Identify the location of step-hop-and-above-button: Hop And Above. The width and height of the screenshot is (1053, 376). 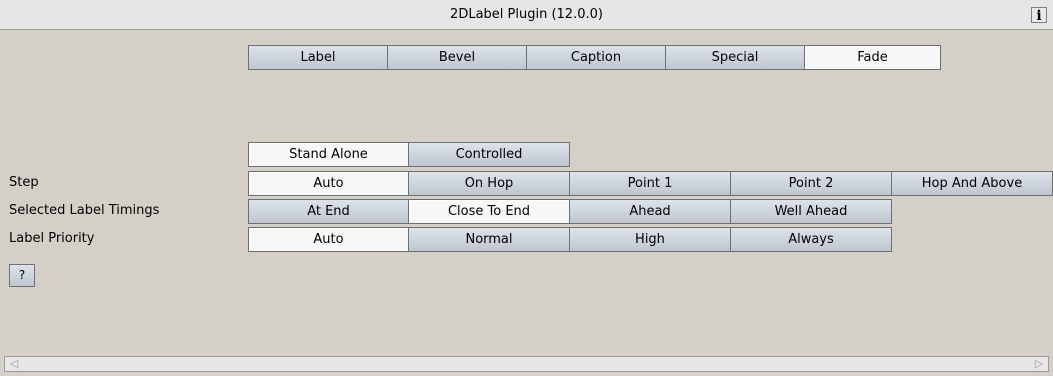
(972, 183).